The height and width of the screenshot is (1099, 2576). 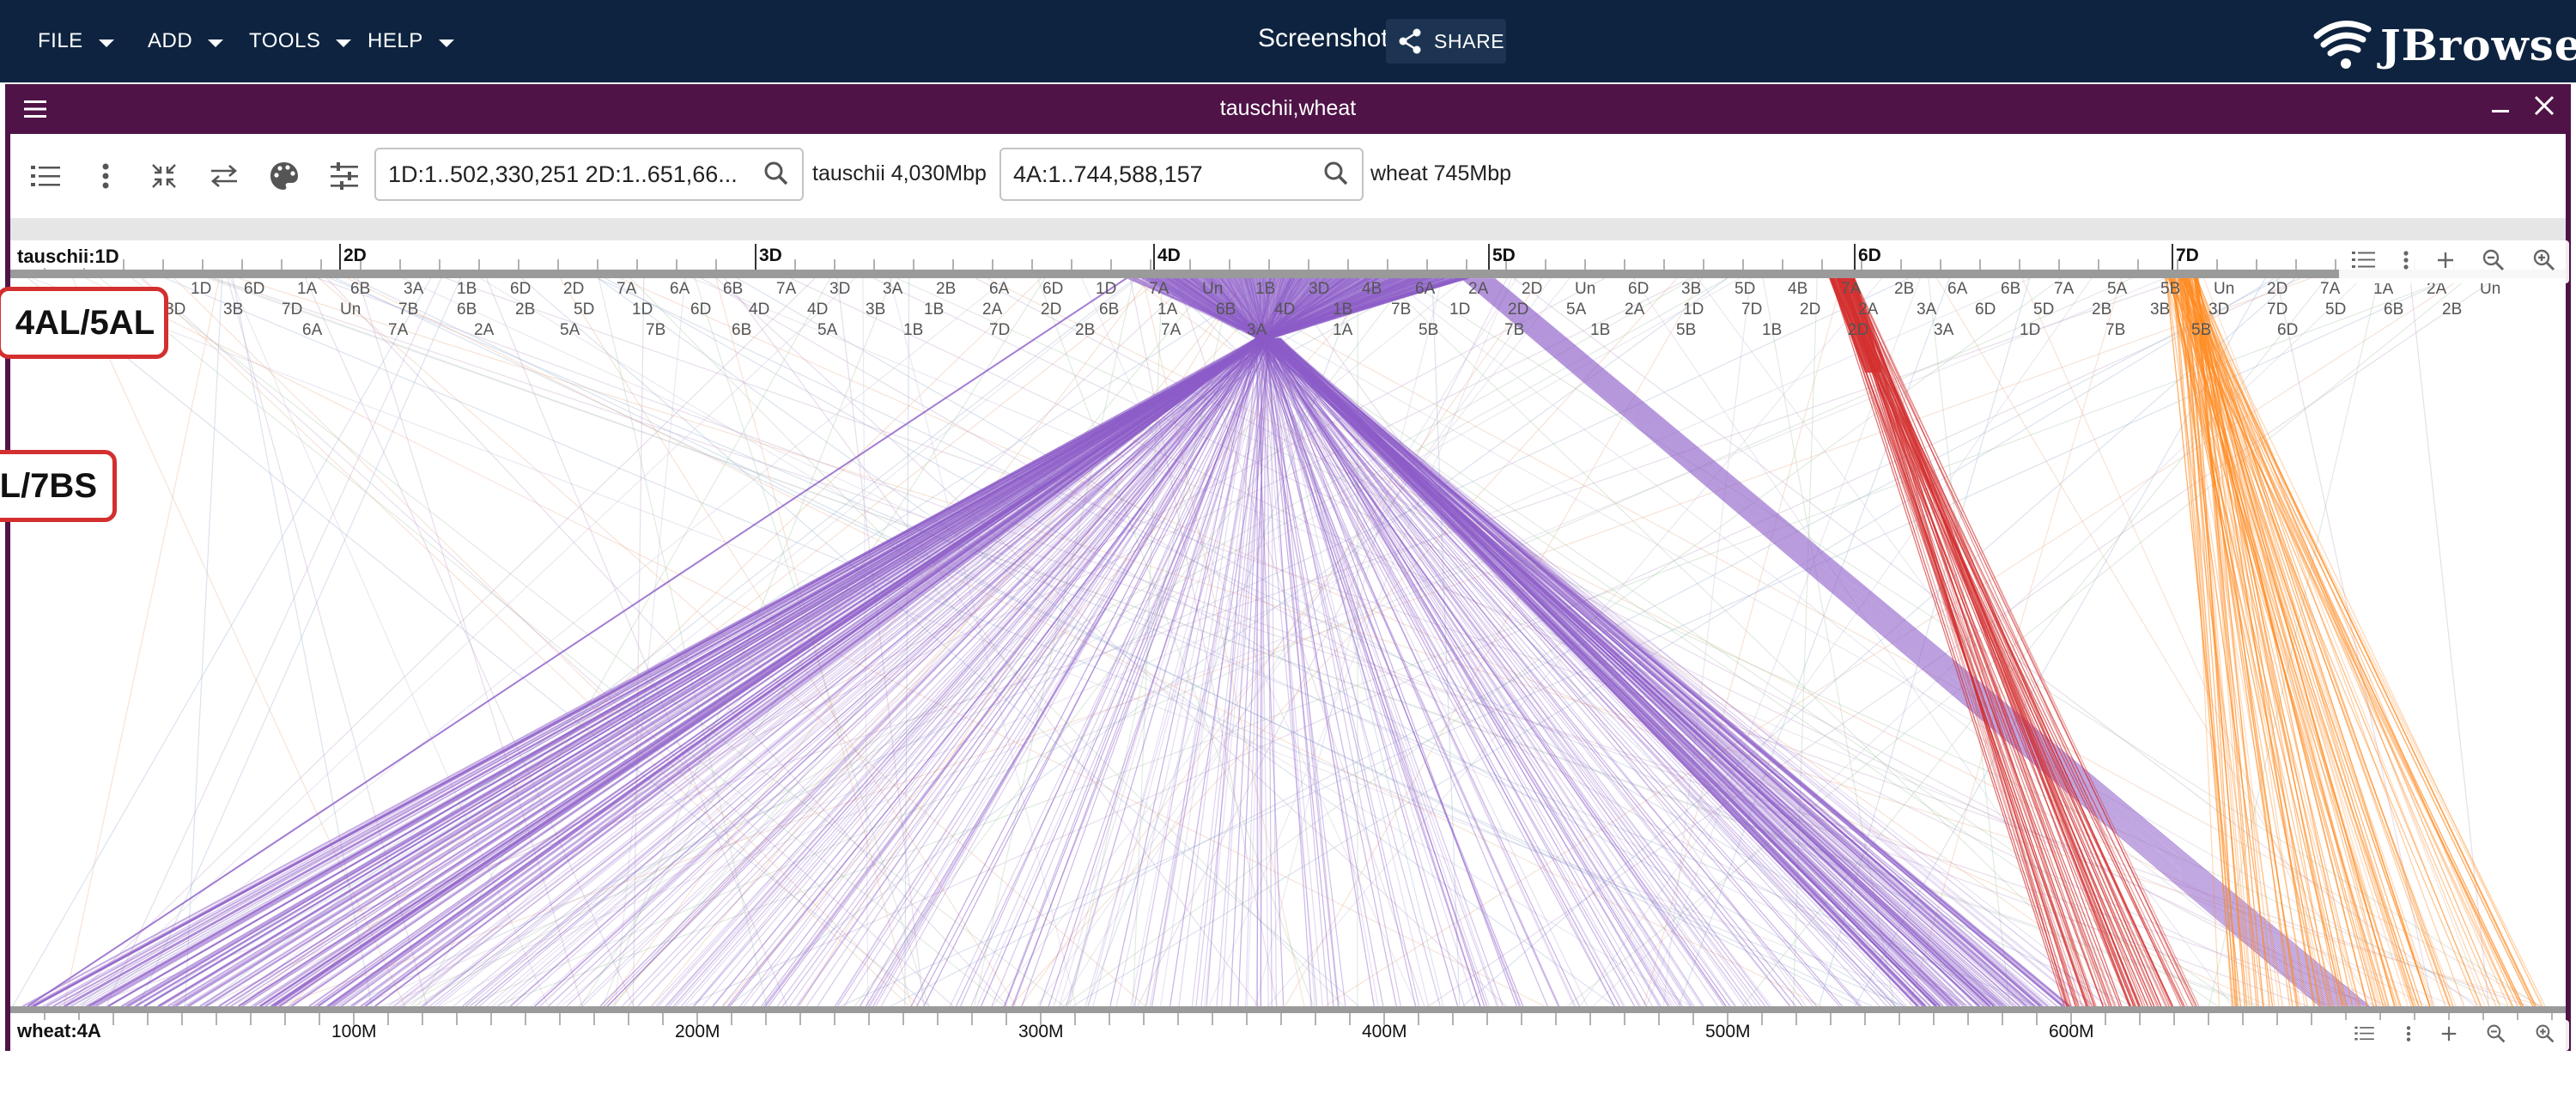 What do you see at coordinates (1336, 175) in the screenshot?
I see `bottom-search-button` at bounding box center [1336, 175].